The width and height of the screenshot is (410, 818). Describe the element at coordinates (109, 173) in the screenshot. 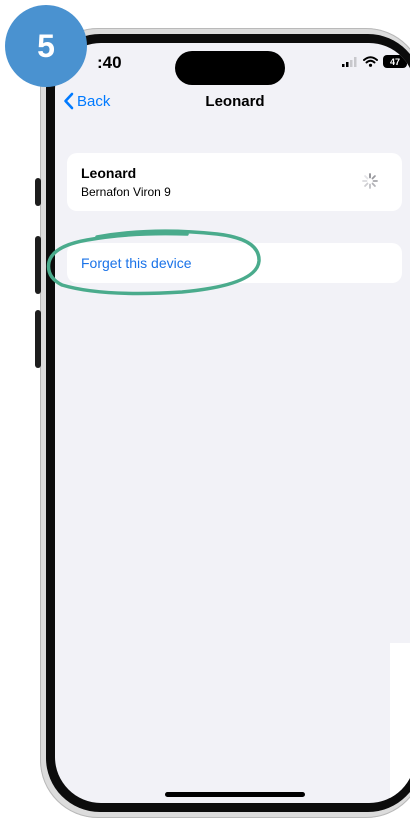

I see `device-name: Leonard` at that location.